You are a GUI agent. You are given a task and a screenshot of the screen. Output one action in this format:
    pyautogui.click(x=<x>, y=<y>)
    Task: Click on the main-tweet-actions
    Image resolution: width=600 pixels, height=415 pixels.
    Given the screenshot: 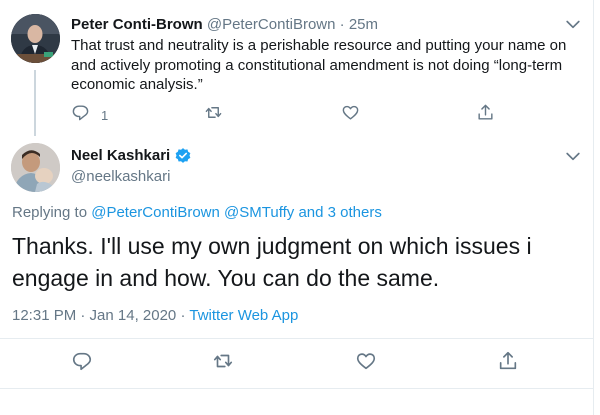 What is the action you would take?
    pyautogui.click(x=297, y=363)
    